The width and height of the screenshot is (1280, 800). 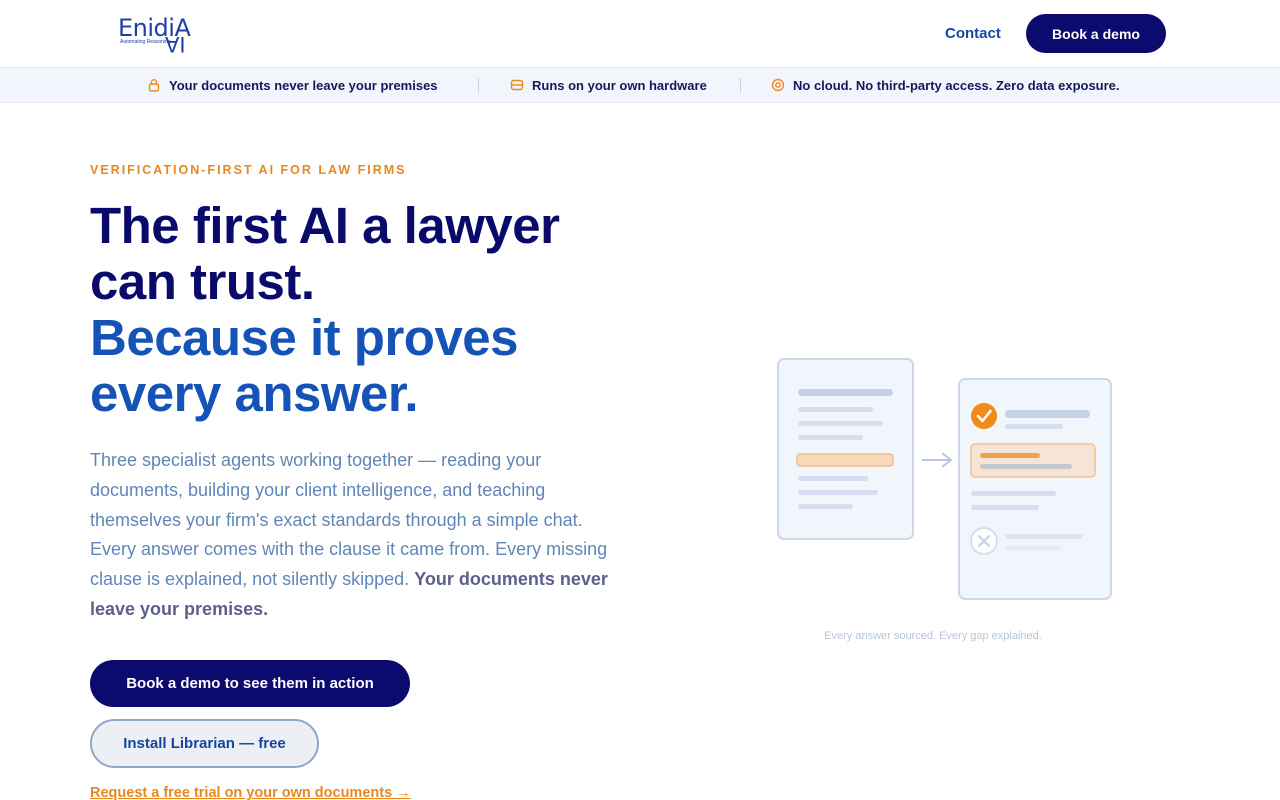 I want to click on trust-item-premises: Your documents never leave your premises, so click(x=292, y=85).